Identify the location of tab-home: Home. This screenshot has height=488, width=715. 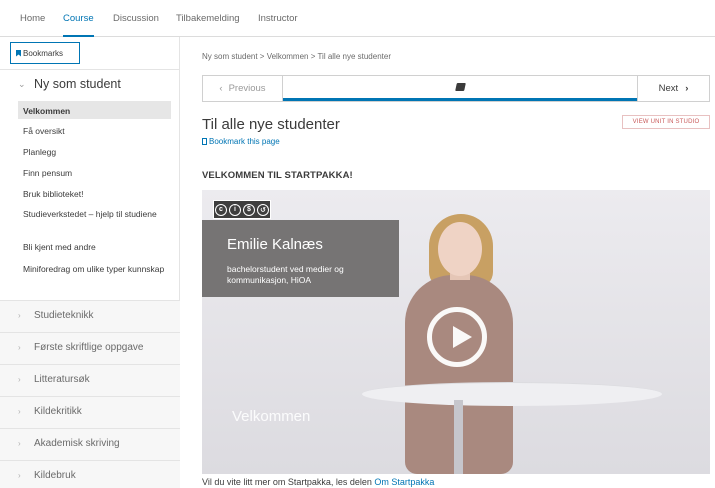
(32, 18).